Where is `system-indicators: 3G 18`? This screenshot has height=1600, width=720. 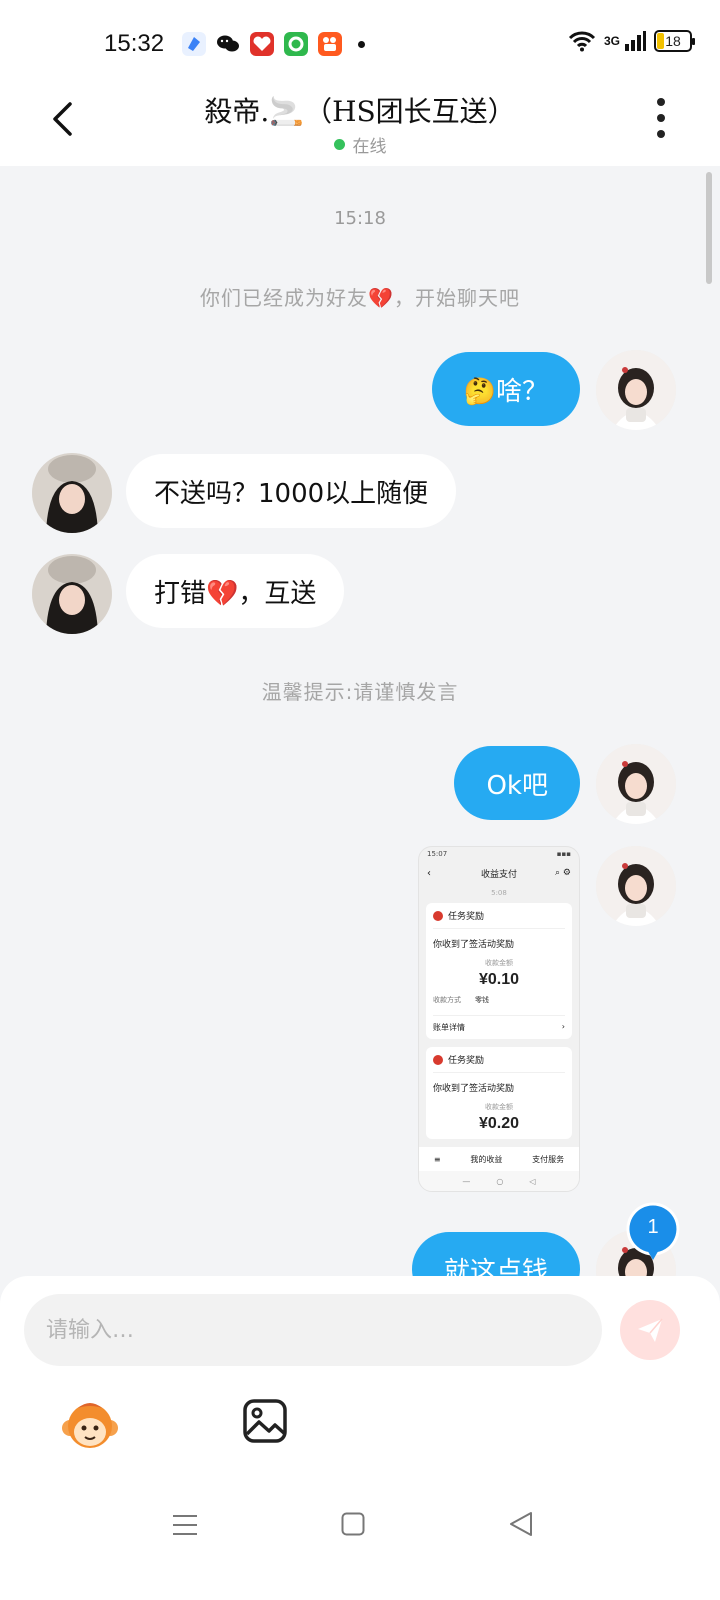 system-indicators: 3G 18 is located at coordinates (631, 41).